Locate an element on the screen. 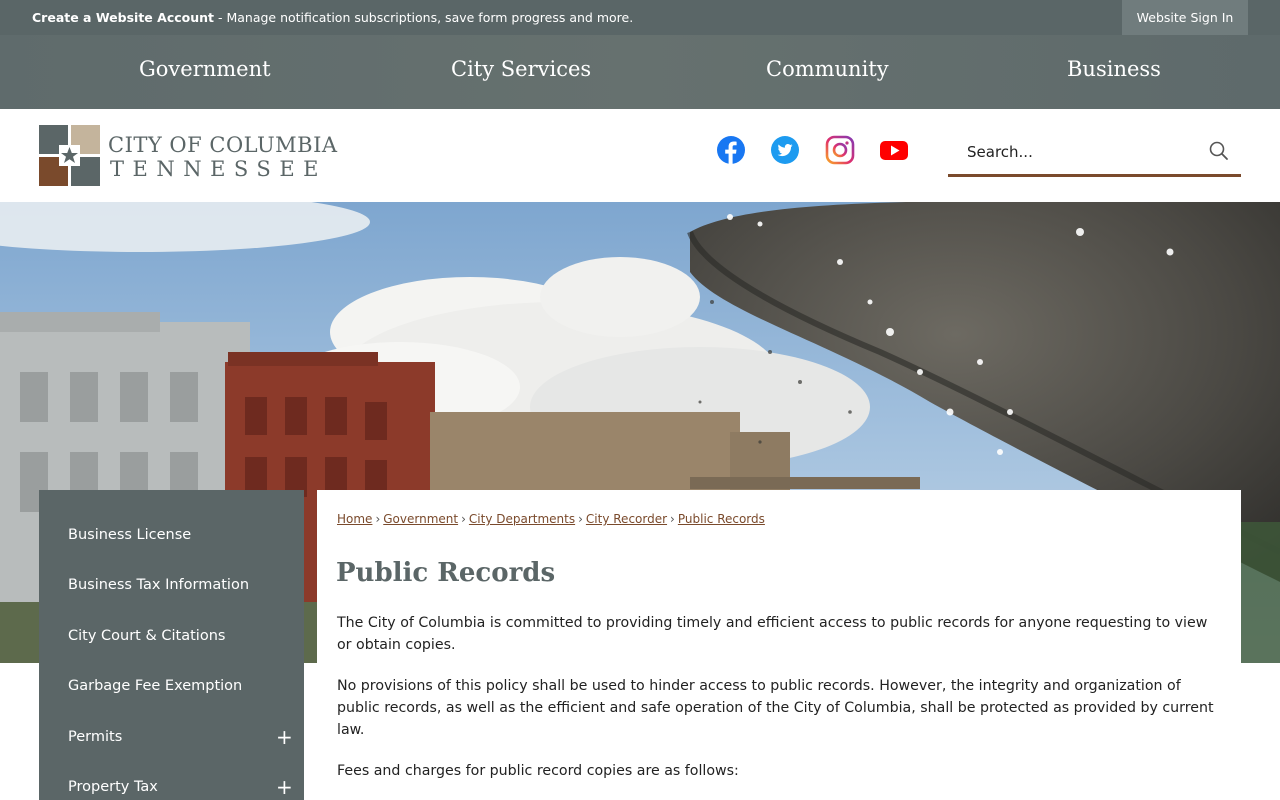  nav-community: Community is located at coordinates (827, 69).